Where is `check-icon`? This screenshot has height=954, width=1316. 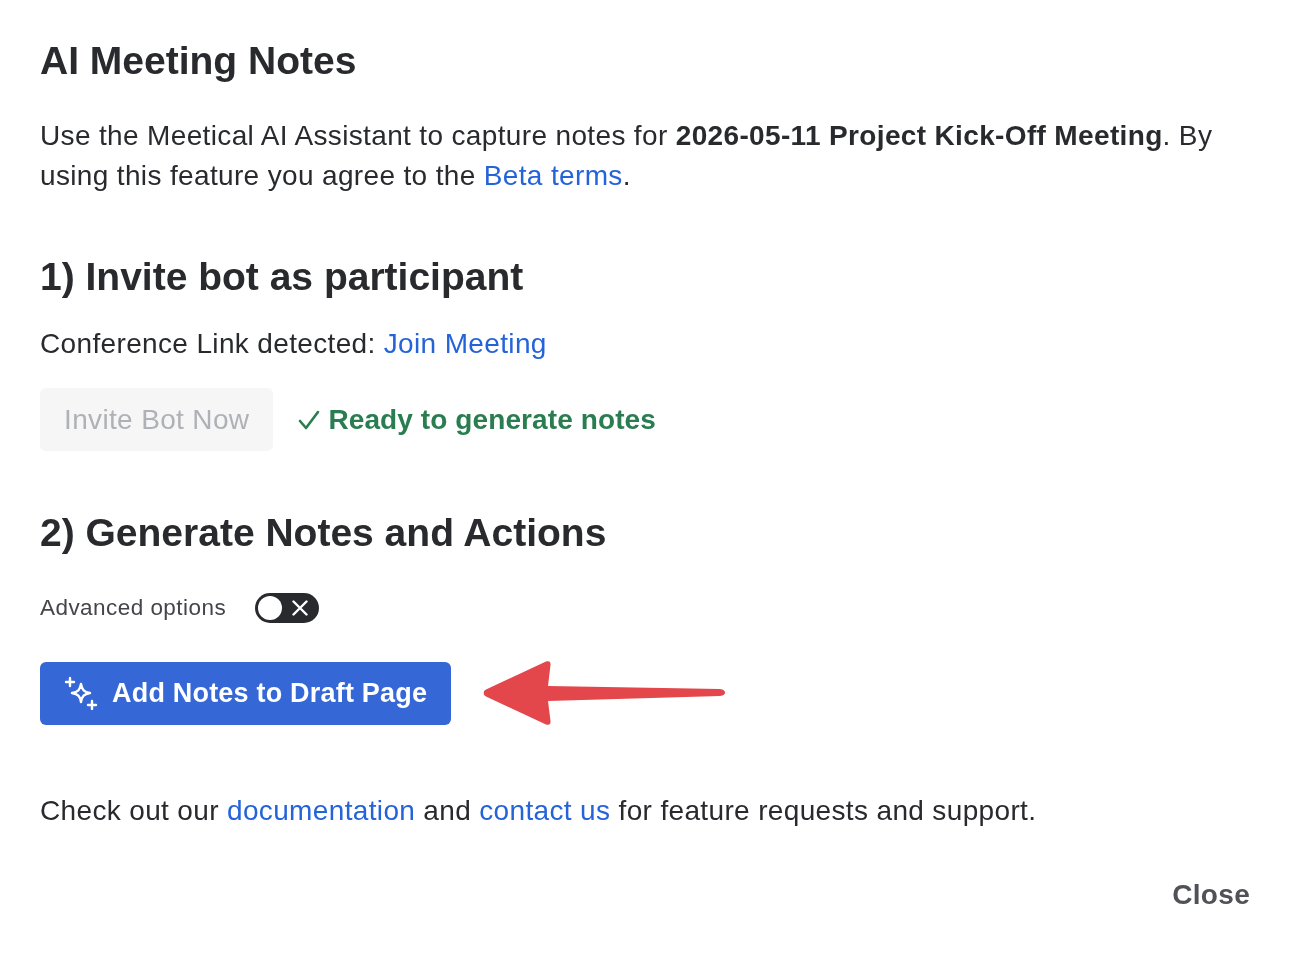 check-icon is located at coordinates (309, 419).